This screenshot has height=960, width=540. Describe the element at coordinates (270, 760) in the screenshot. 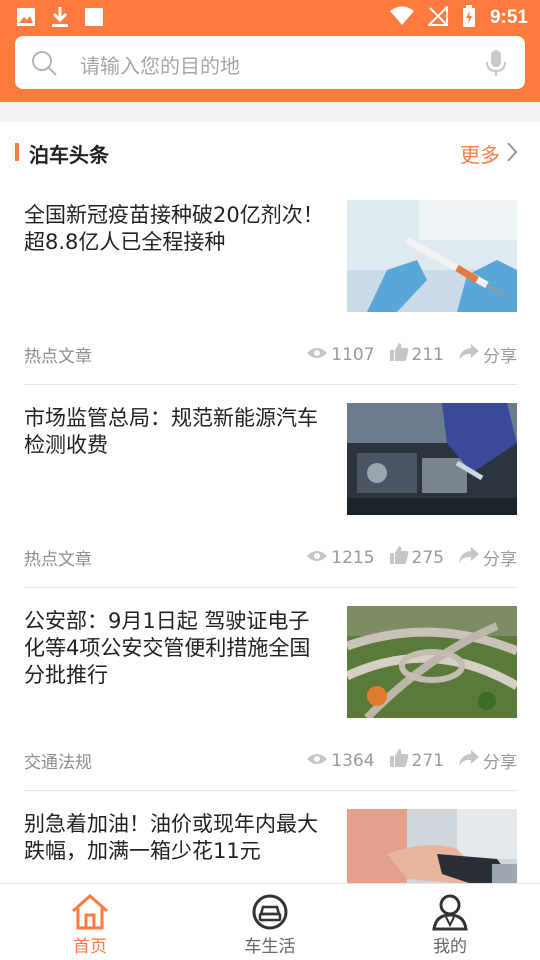

I see `article-meta: 交通法规 1364 271 分享` at that location.